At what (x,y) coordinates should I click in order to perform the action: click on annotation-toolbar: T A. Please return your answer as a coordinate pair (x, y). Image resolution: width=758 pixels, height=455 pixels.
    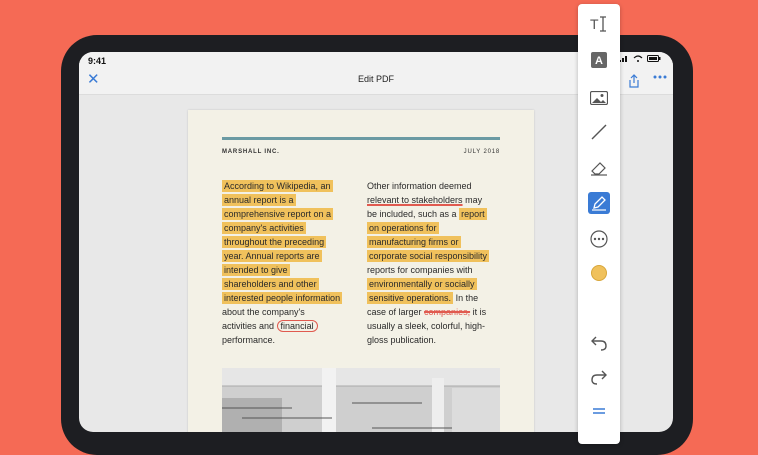
    Looking at the image, I should click on (599, 224).